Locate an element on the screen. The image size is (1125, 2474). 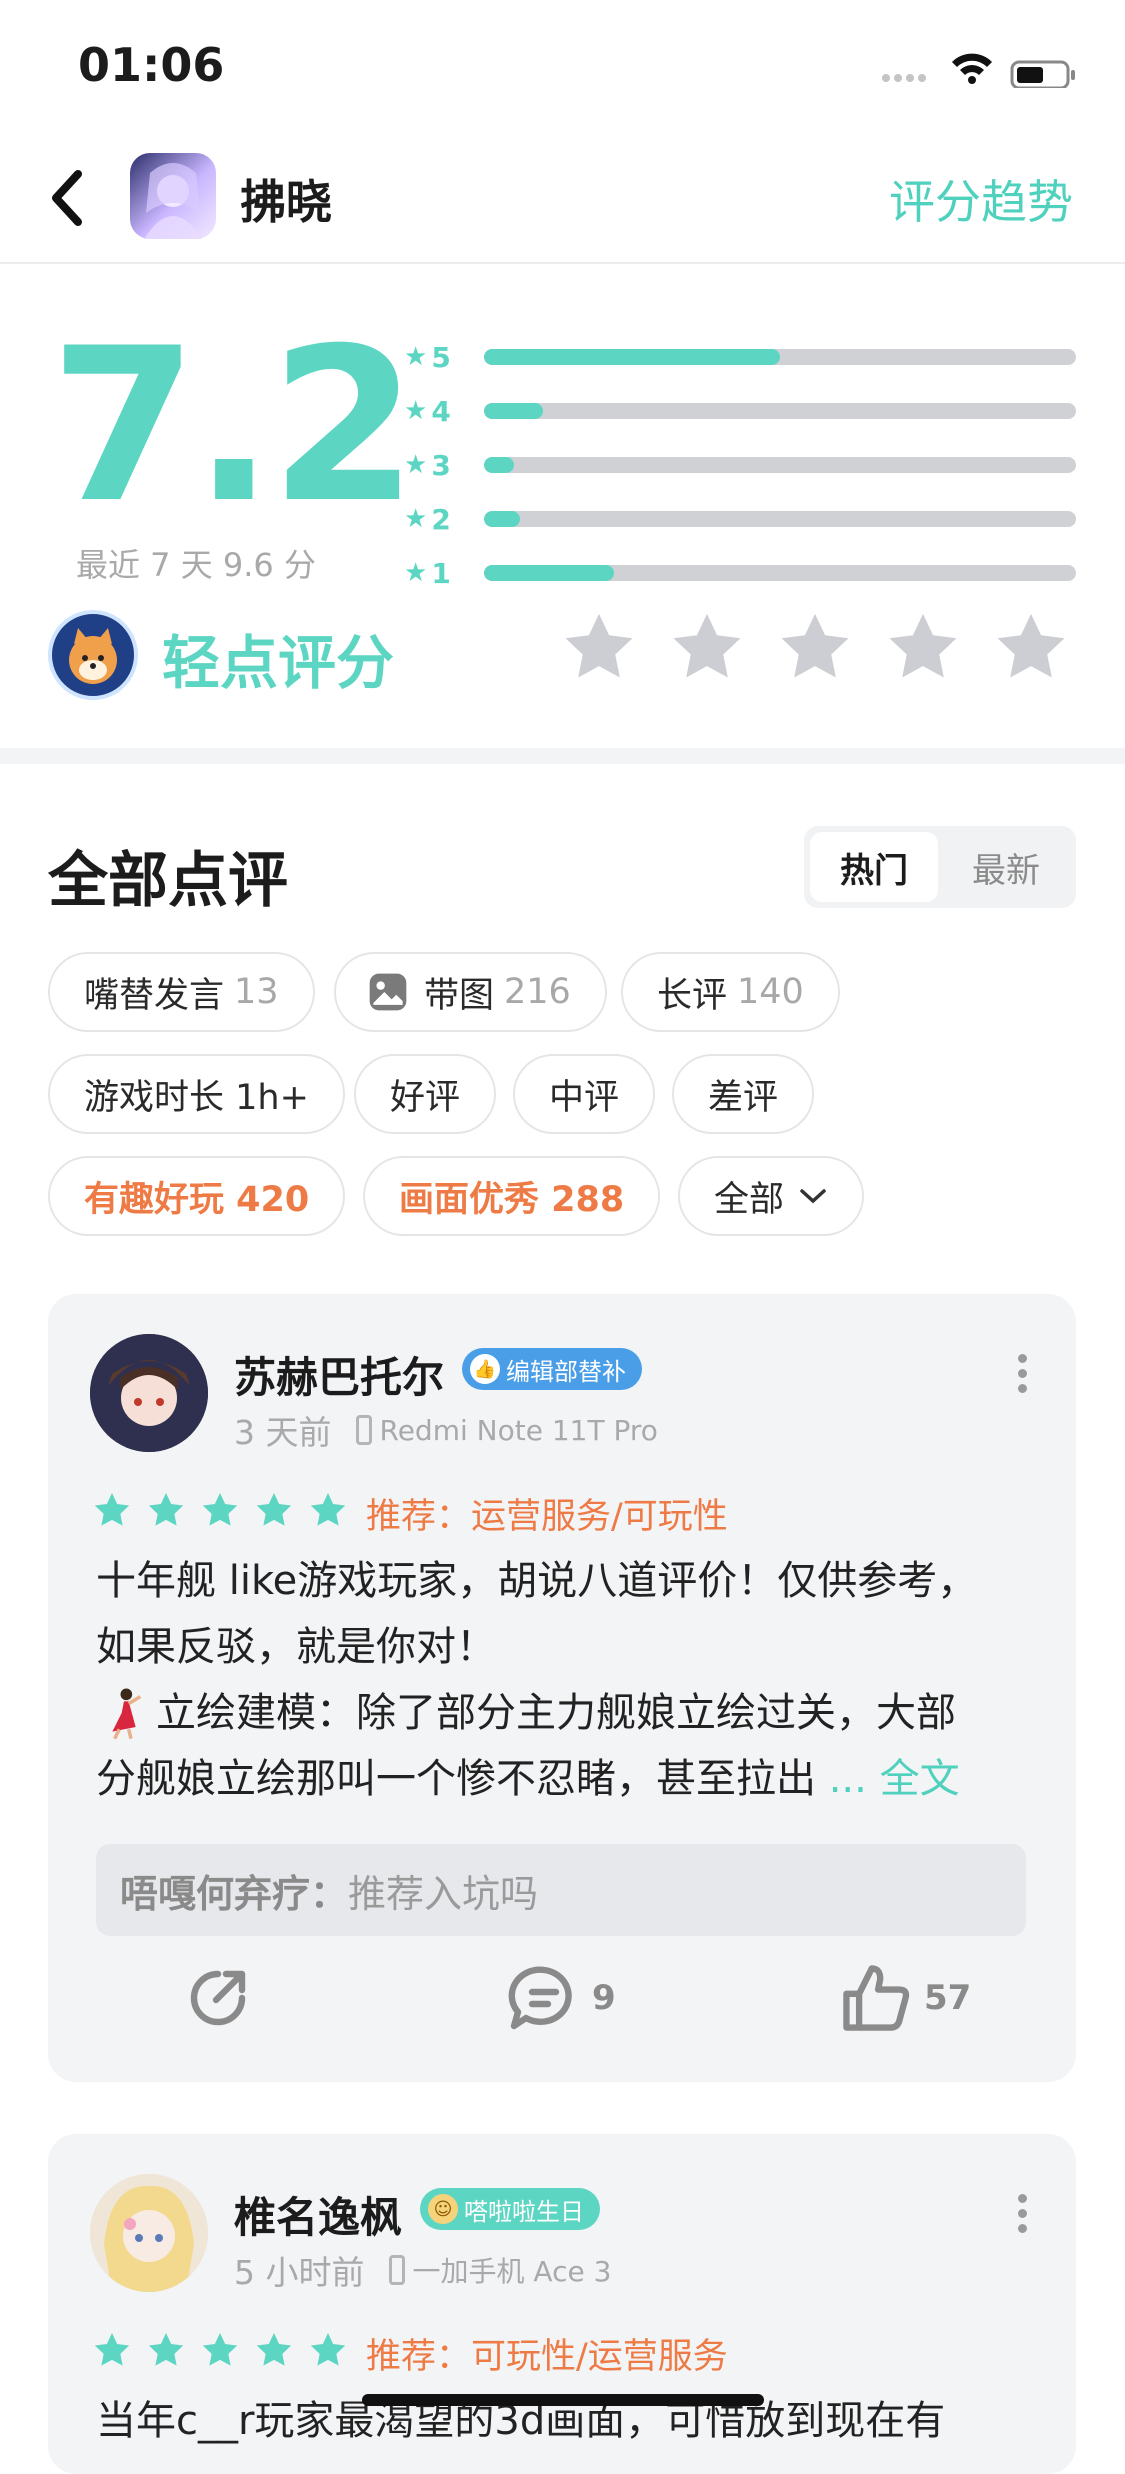
rating-bar-row: ★ 1 is located at coordinates (740, 573).